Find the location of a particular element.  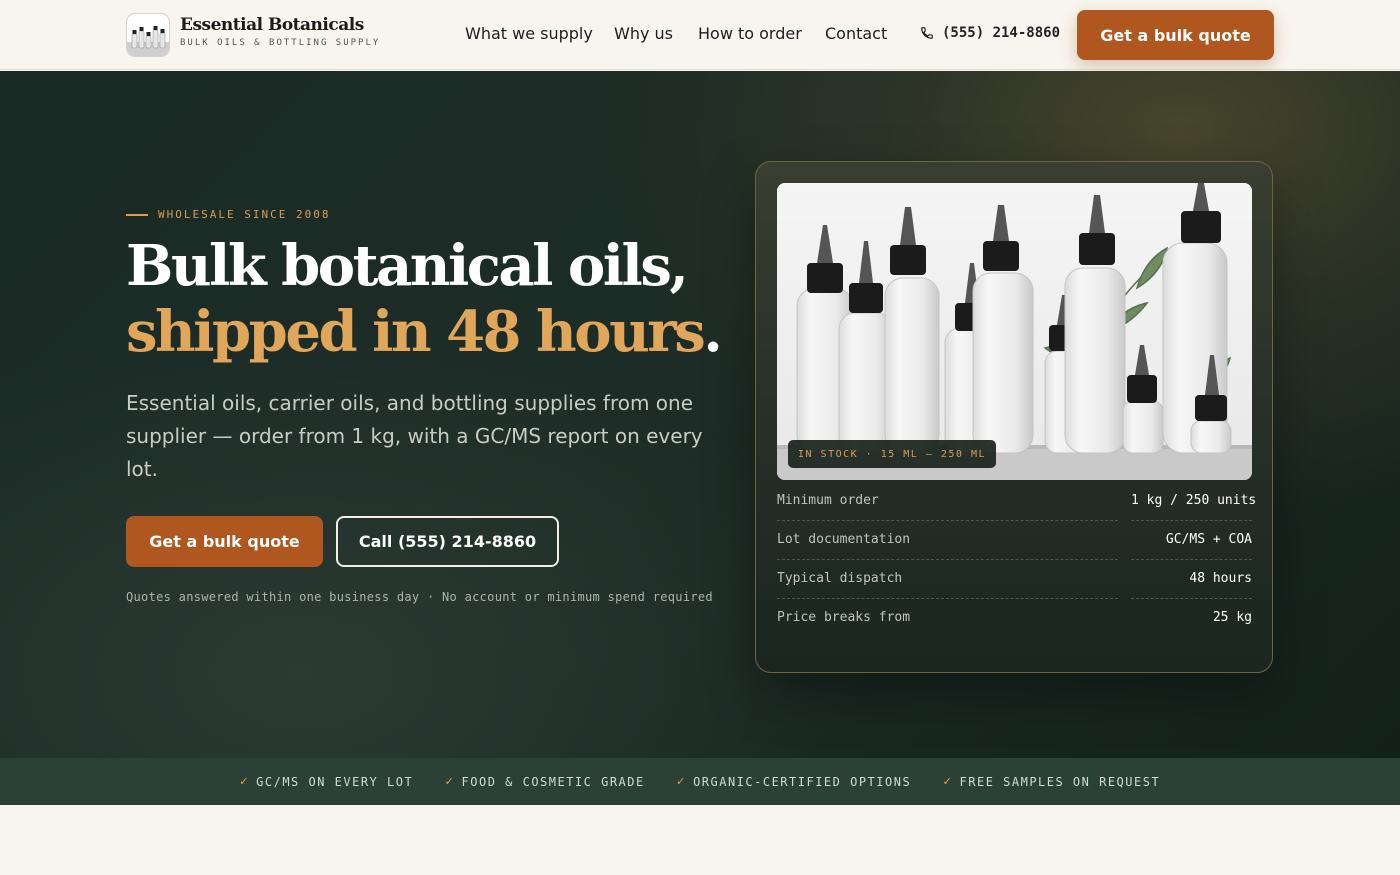

spec-value: 25 kg is located at coordinates (1232, 617).